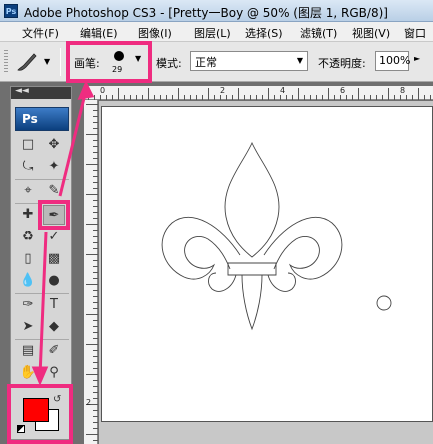  Describe the element at coordinates (63, 233) in the screenshot. I see `annotation-arrows` at that location.